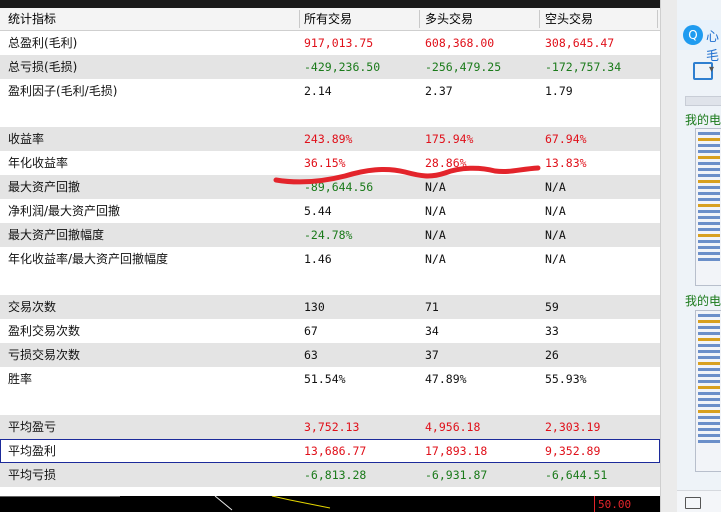 The width and height of the screenshot is (721, 512). I want to click on price-marker, so click(594, 504).